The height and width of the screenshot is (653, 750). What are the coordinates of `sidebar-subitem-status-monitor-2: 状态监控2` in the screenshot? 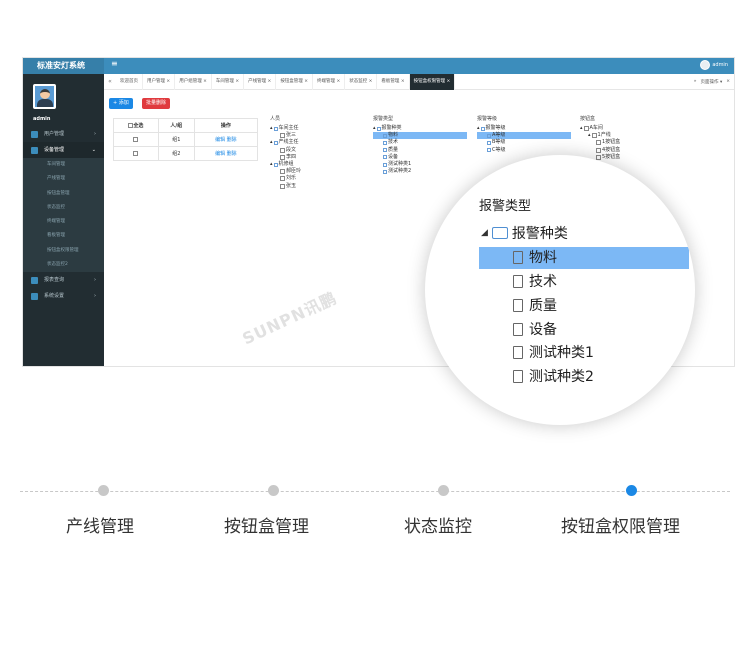 It's located at (63, 265).